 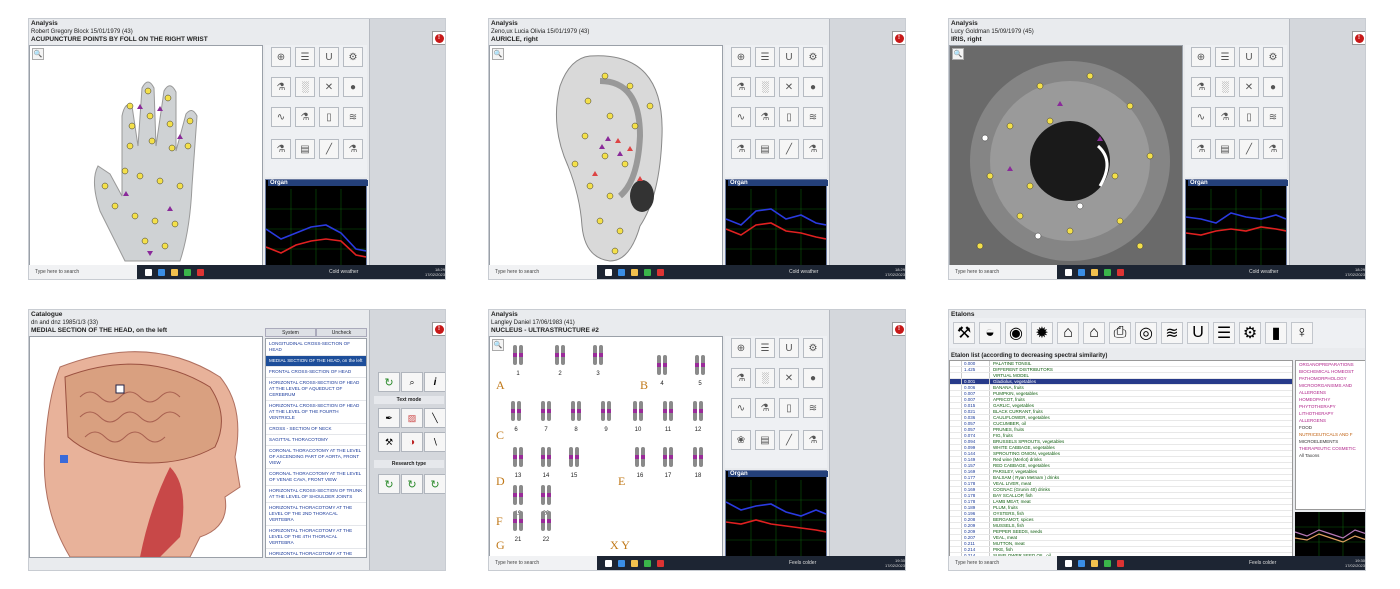 What do you see at coordinates (1068, 333) in the screenshot?
I see `house-icon: ⌂` at bounding box center [1068, 333].